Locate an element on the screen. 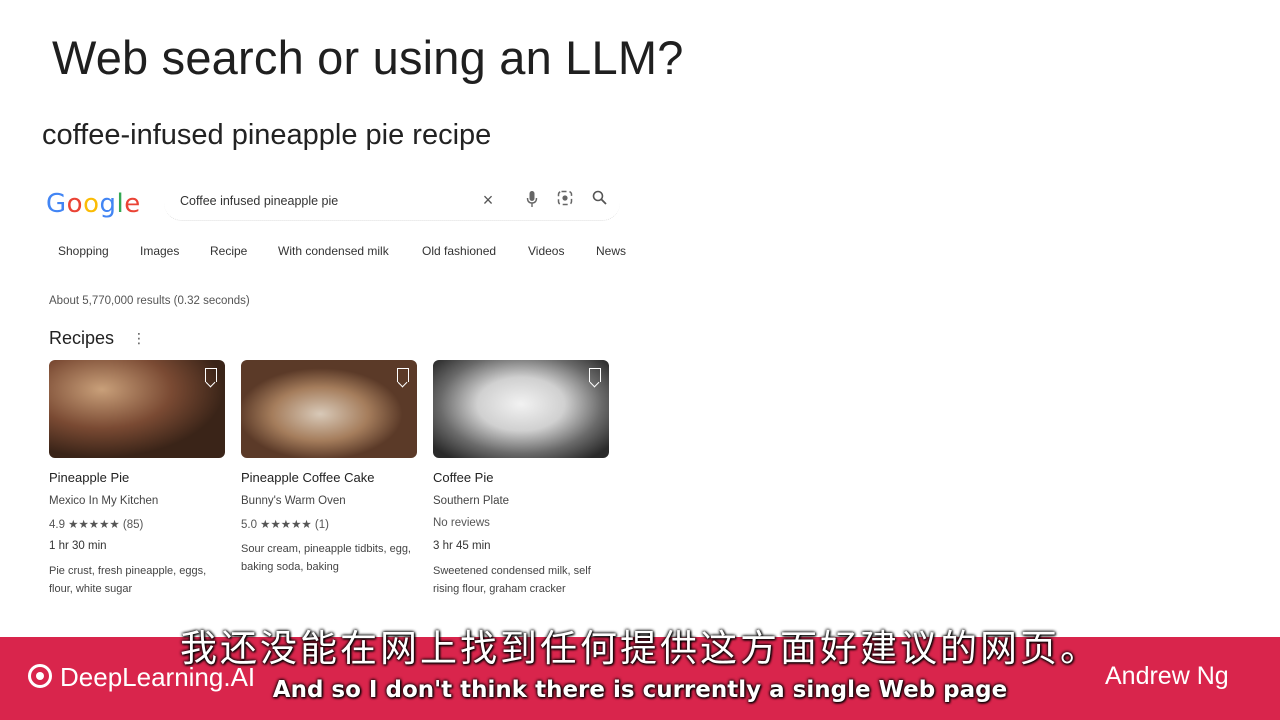  recipe-rating: No reviews is located at coordinates (461, 523).